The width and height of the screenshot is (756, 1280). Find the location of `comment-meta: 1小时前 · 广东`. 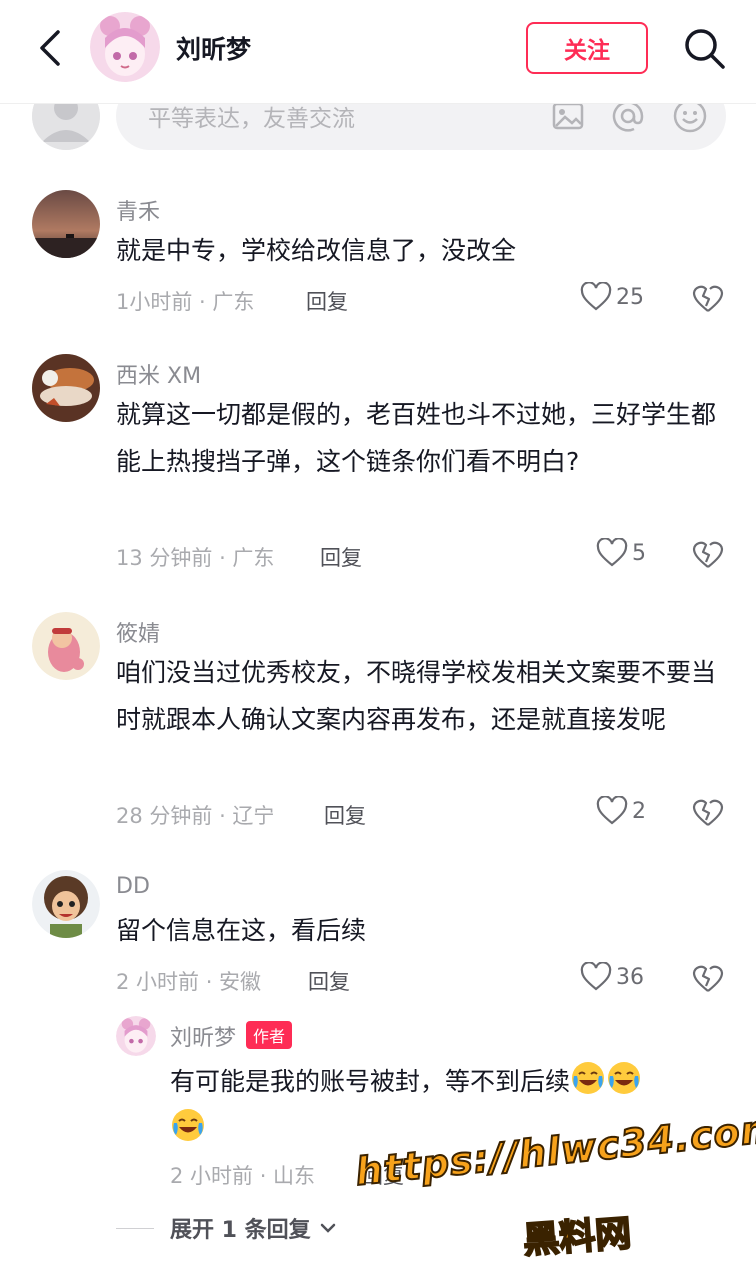

comment-meta: 1小时前 · 广东 is located at coordinates (185, 302).